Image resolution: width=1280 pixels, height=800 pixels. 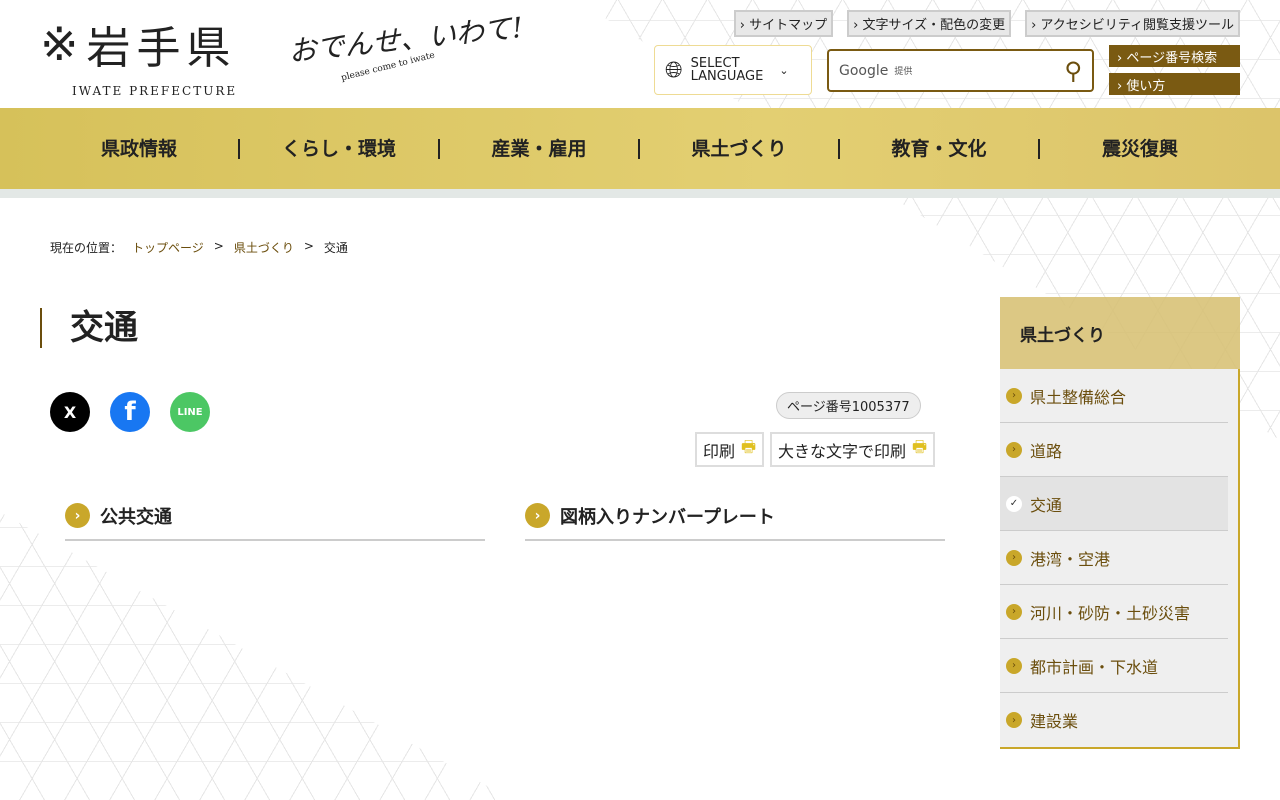 I want to click on category-link: › 公共交通, so click(x=275, y=516).